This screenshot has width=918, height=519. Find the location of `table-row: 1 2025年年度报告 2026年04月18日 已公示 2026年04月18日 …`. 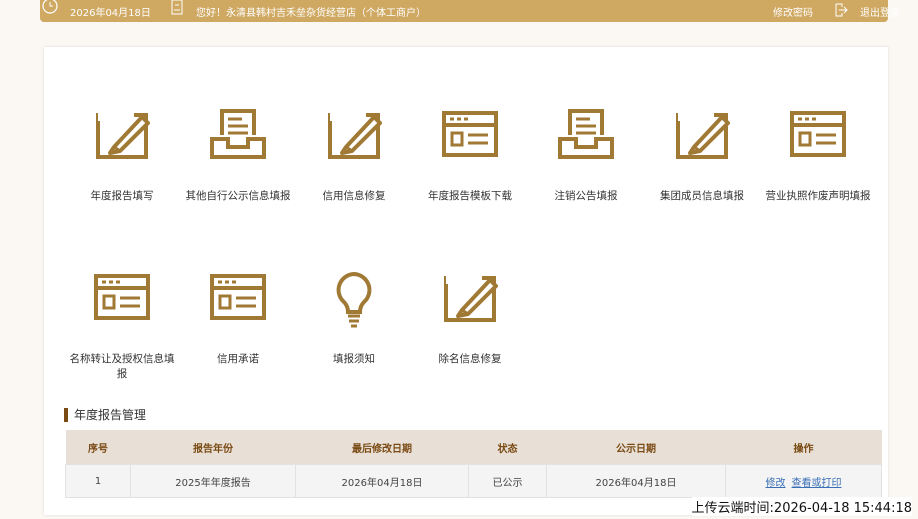

table-row: 1 2025年年度报告 2026年04月18日 已公示 2026年04月18日 … is located at coordinates (473, 481).